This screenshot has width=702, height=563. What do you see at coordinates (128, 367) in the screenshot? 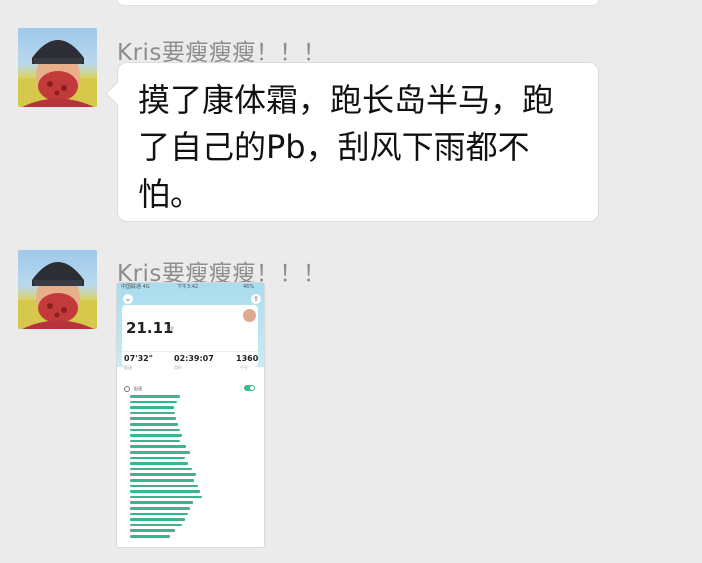
I see `pace-label: 配速` at bounding box center [128, 367].